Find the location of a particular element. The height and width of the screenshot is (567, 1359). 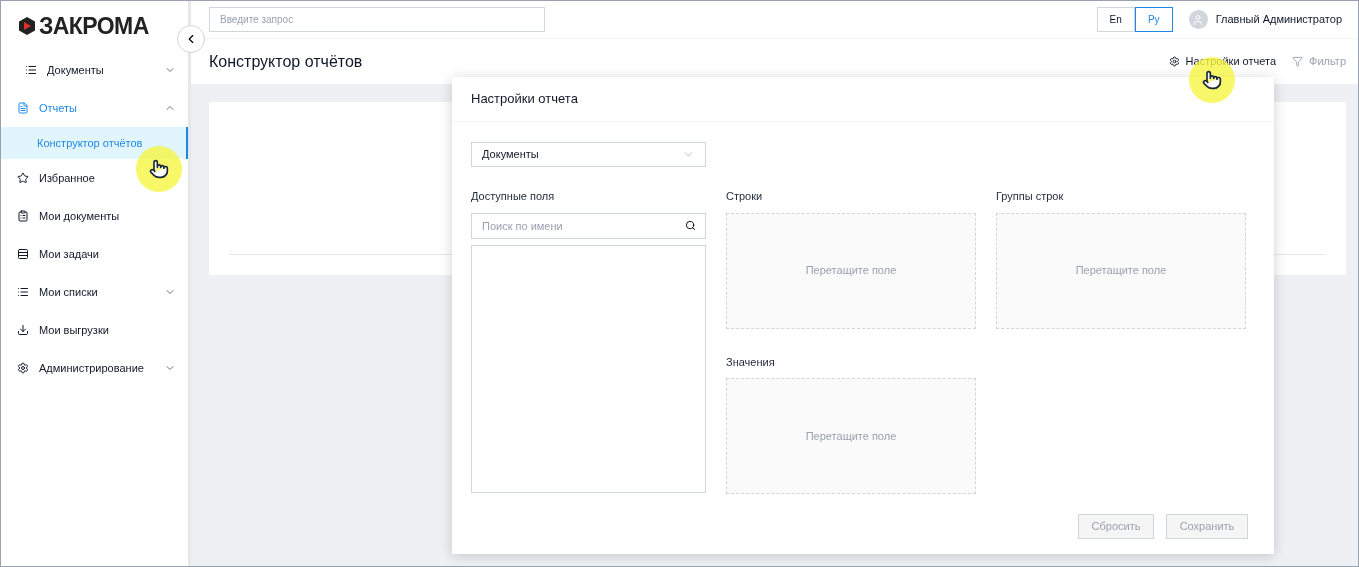

sidebar-item: Мои задачи is located at coordinates (94, 254).